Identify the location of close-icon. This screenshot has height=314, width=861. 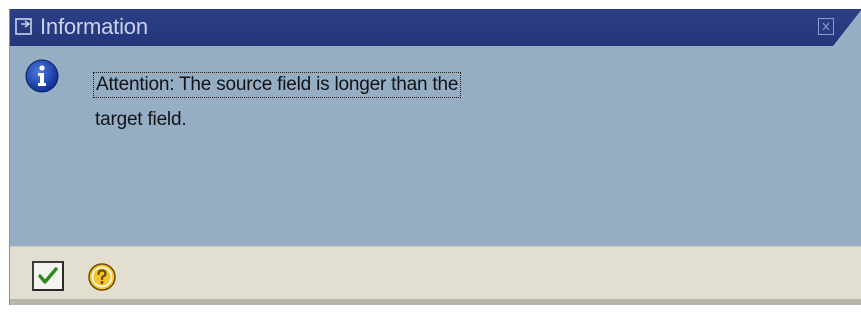
(826, 26).